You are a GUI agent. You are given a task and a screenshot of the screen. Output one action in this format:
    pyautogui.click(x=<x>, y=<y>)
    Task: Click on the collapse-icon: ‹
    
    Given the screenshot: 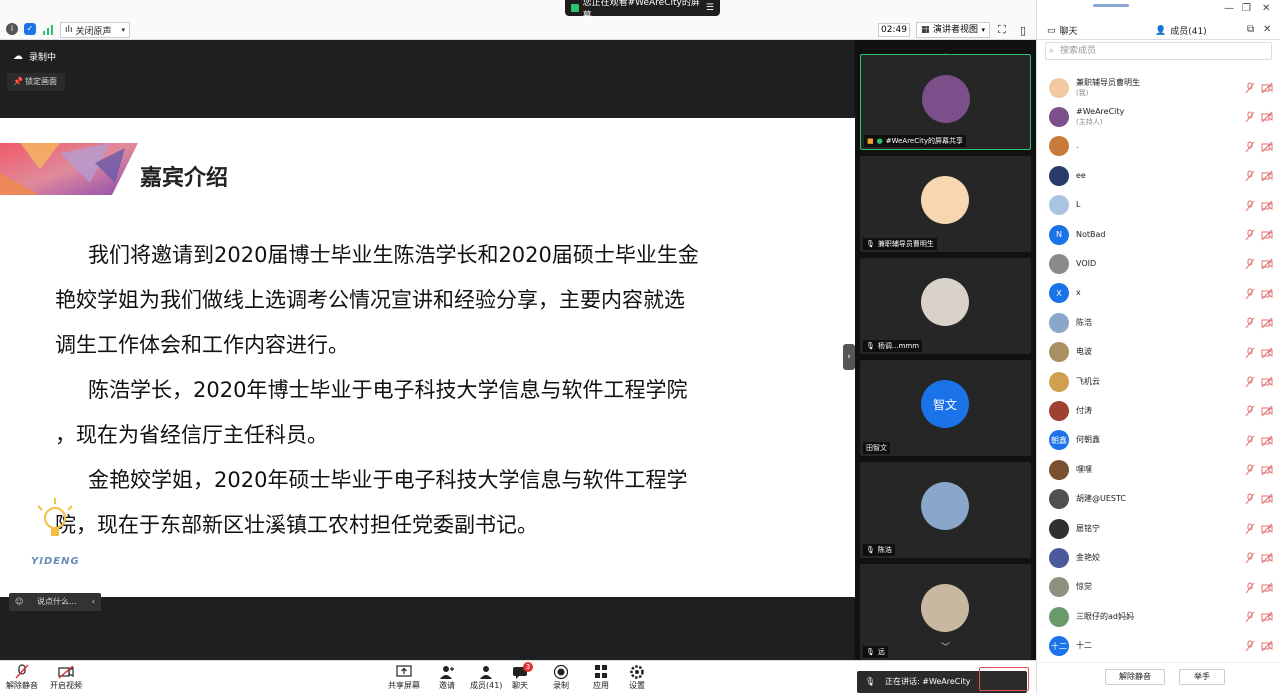 What is the action you would take?
    pyautogui.click(x=93, y=602)
    